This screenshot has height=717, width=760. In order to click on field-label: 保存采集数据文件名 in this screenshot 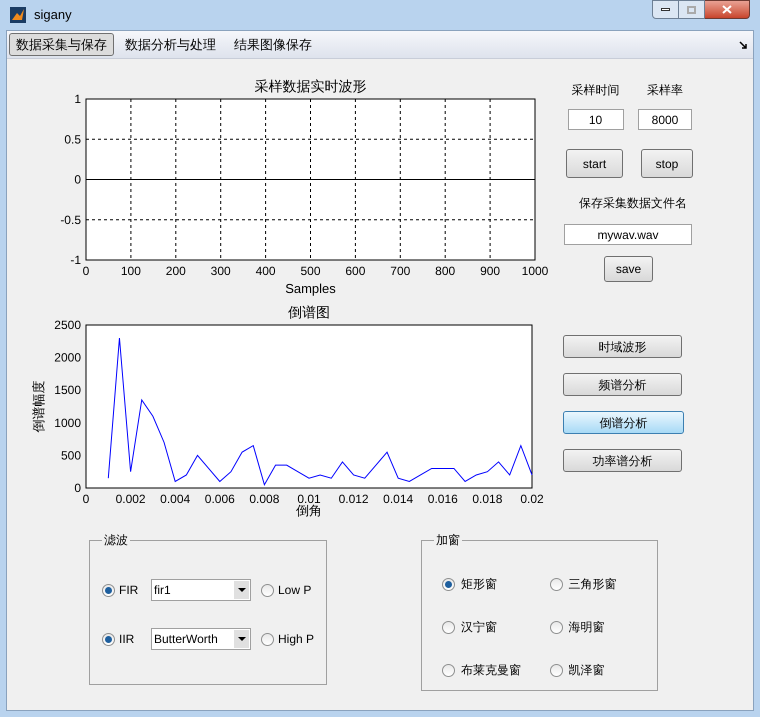, I will do `click(633, 203)`.